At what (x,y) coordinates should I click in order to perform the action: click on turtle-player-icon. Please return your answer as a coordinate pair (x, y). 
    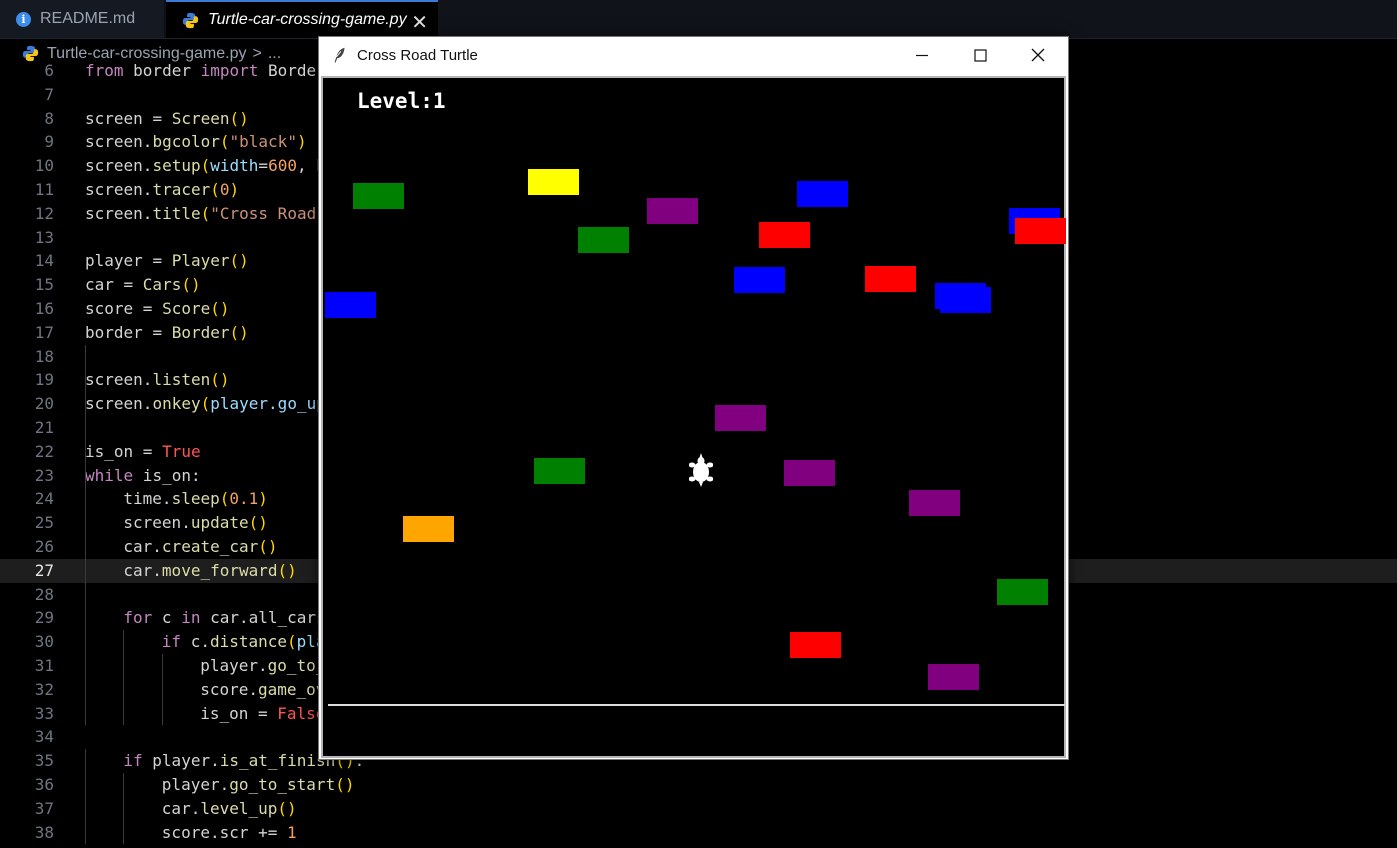
    Looking at the image, I should click on (701, 470).